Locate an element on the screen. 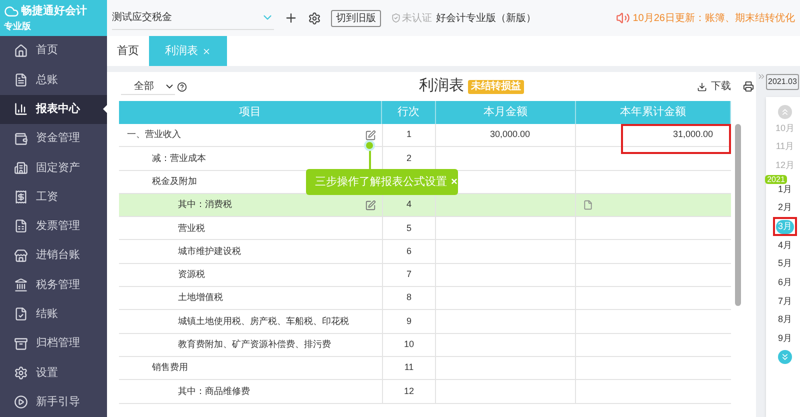 The width and height of the screenshot is (800, 417). month-item: 5月 is located at coordinates (785, 264).